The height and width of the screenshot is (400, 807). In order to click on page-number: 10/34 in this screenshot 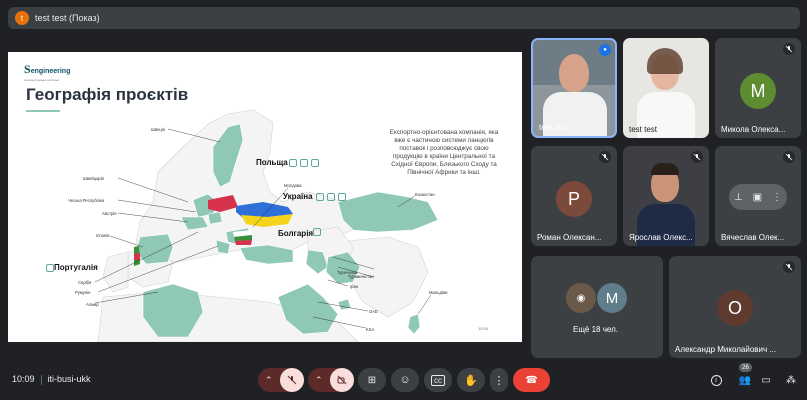, I will do `click(483, 328)`.